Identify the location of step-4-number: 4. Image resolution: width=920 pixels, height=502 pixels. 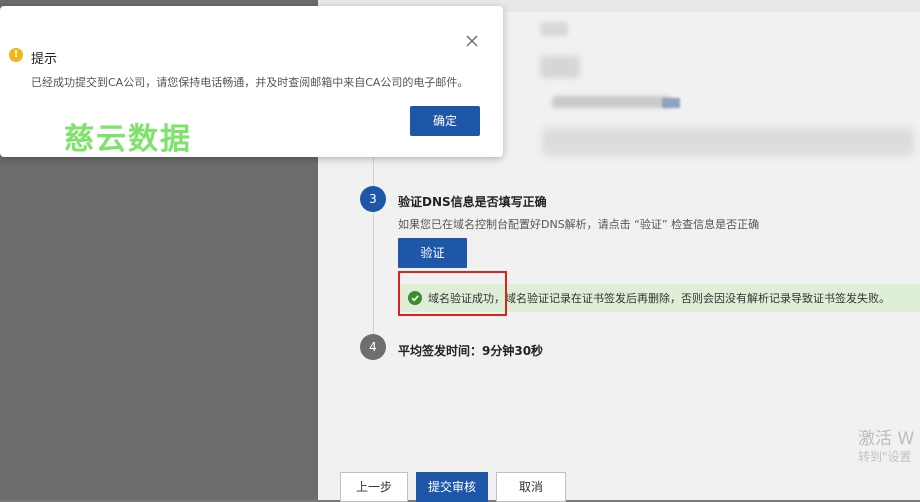
(373, 347).